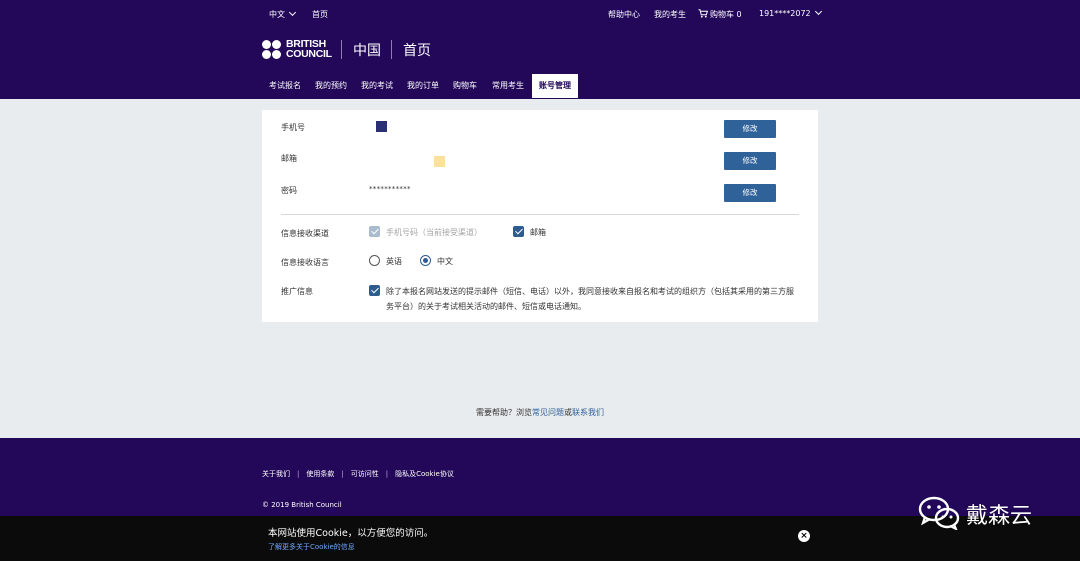  Describe the element at coordinates (276, 474) in the screenshot. I see `footer-link-about: 关于我们` at that location.